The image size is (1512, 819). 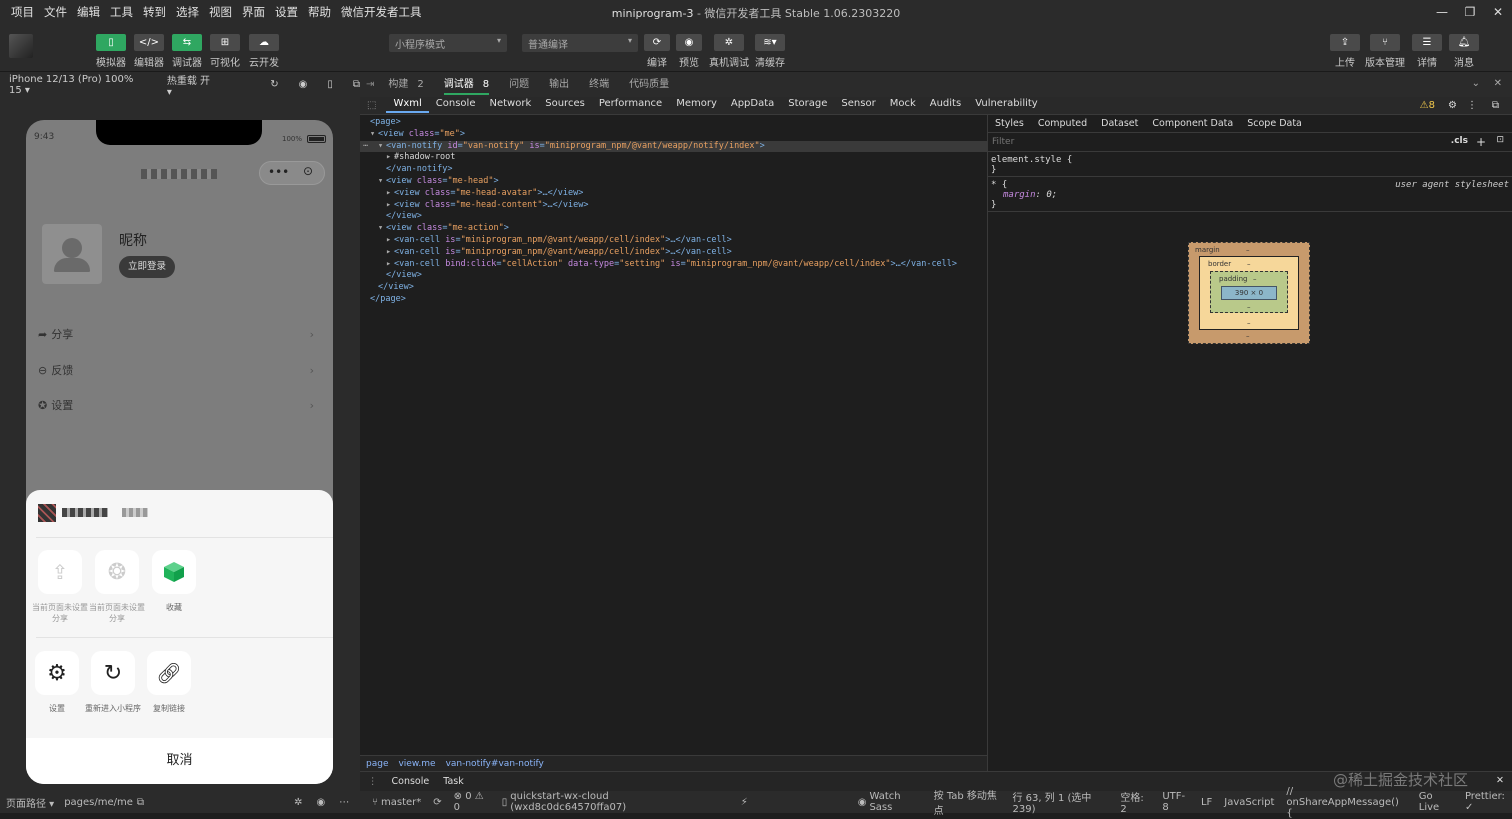 I want to click on capsule-button: ••• ⊙, so click(x=292, y=173).